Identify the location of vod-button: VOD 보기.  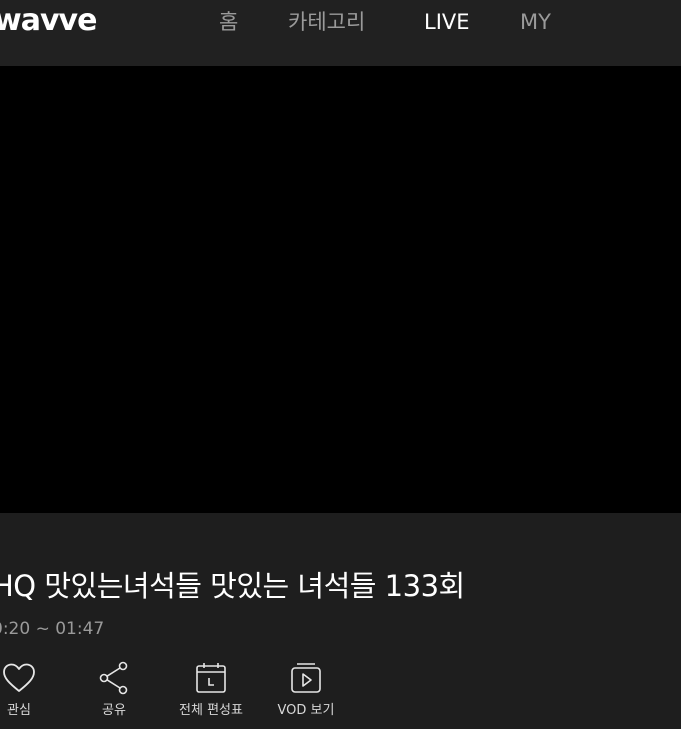
(306, 693).